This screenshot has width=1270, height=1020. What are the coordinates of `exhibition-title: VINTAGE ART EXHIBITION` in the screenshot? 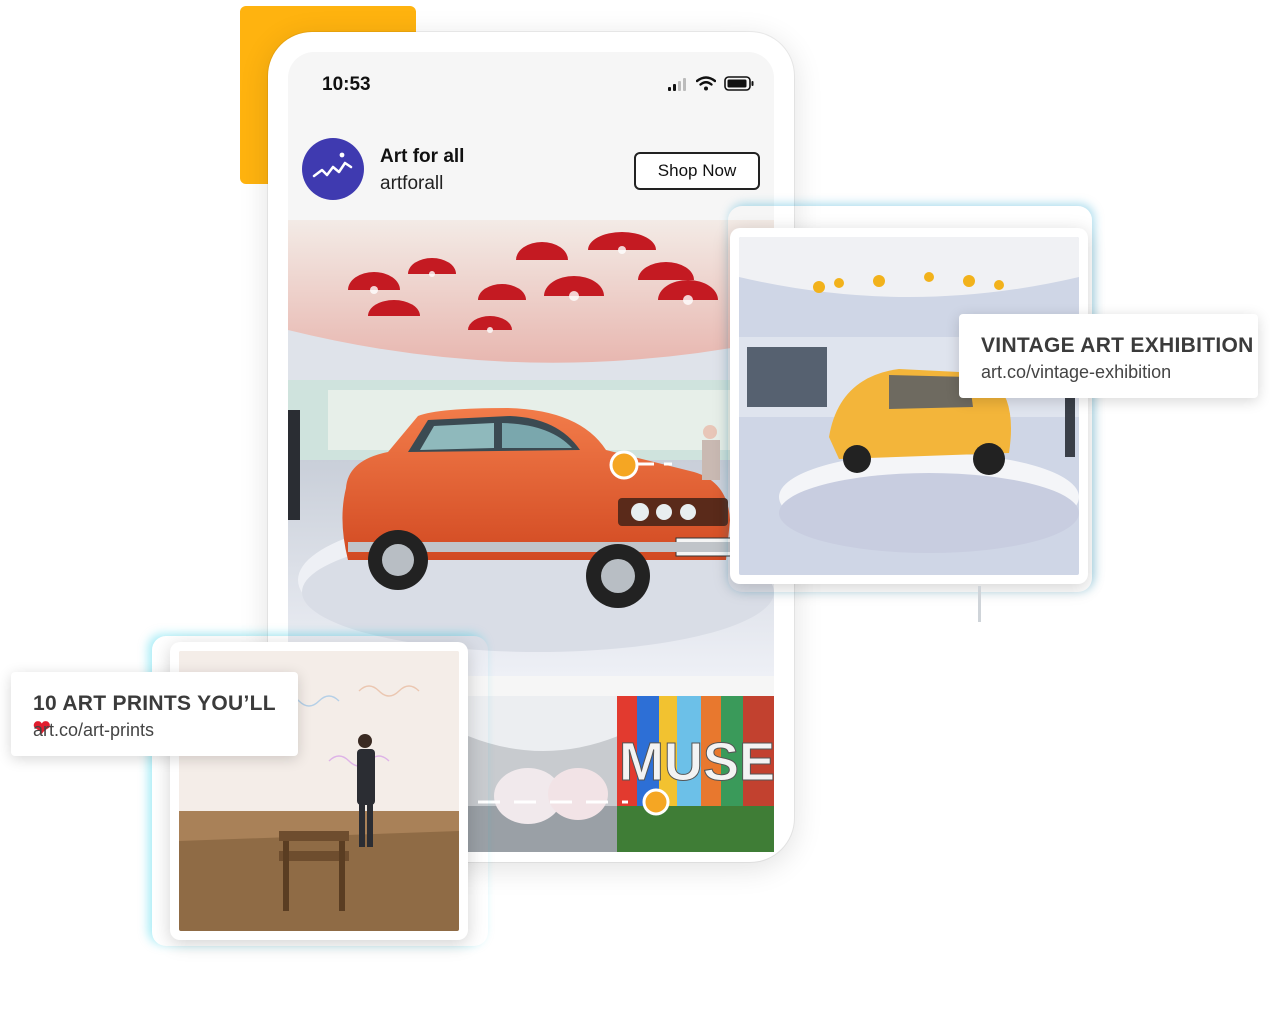 It's located at (1117, 345).